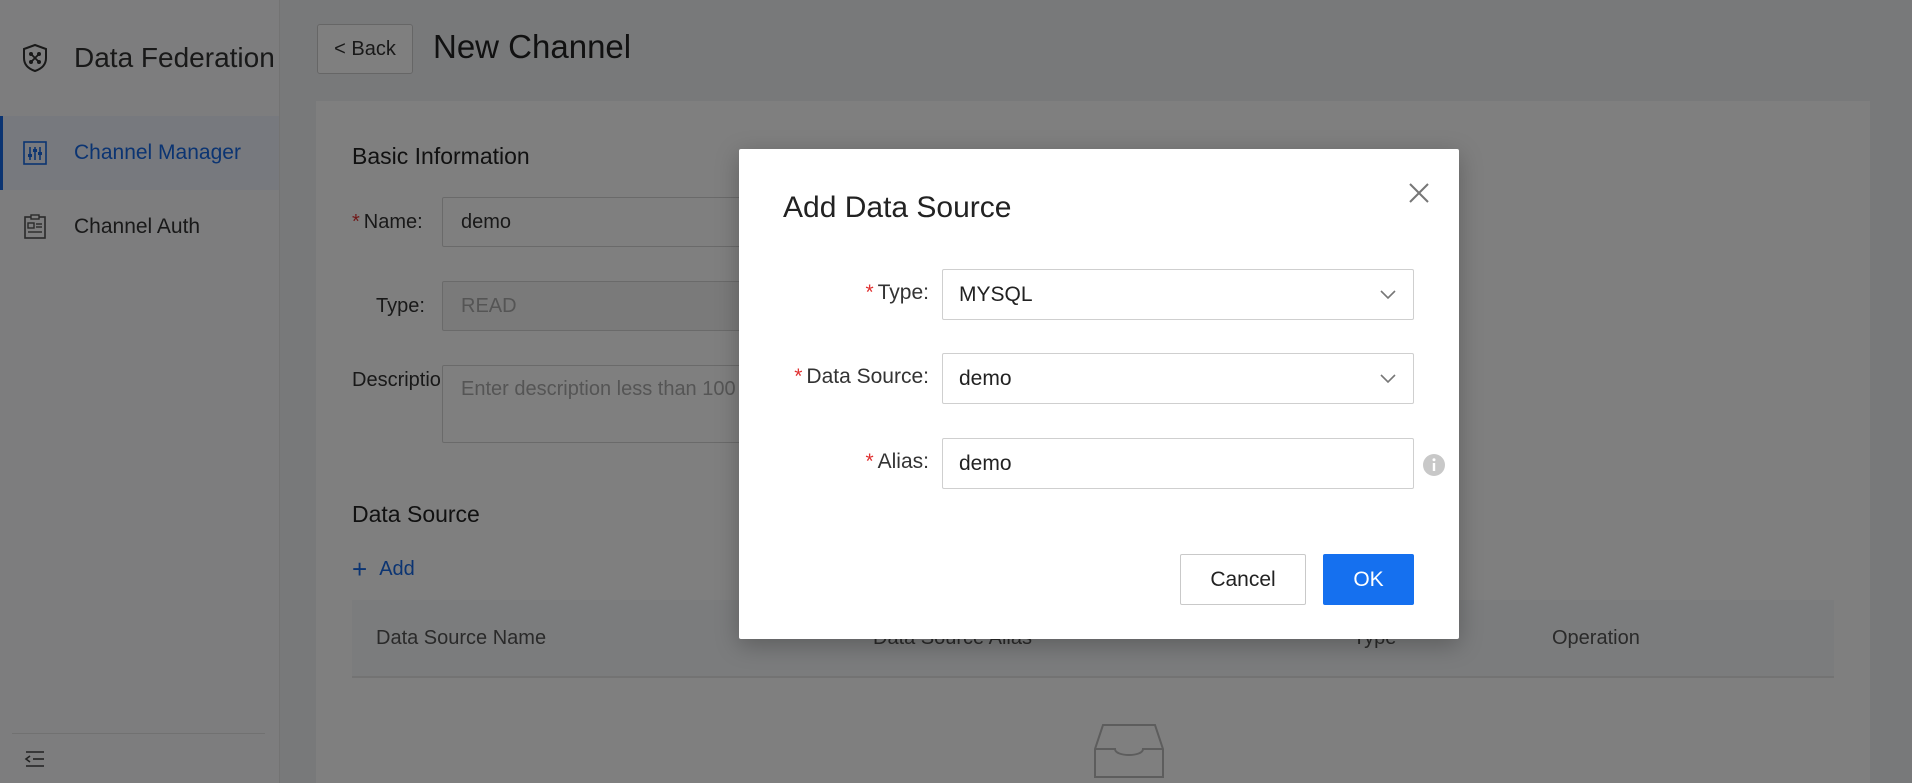 The width and height of the screenshot is (1912, 783). I want to click on data-source-select-value: demo, so click(985, 378).